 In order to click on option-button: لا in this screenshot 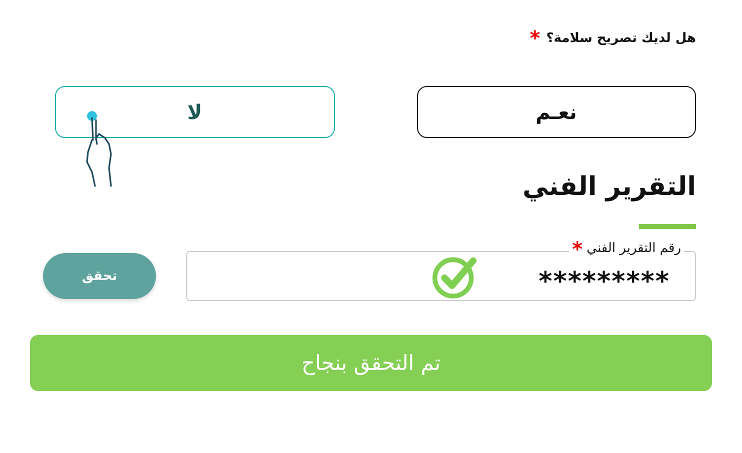, I will do `click(194, 112)`.